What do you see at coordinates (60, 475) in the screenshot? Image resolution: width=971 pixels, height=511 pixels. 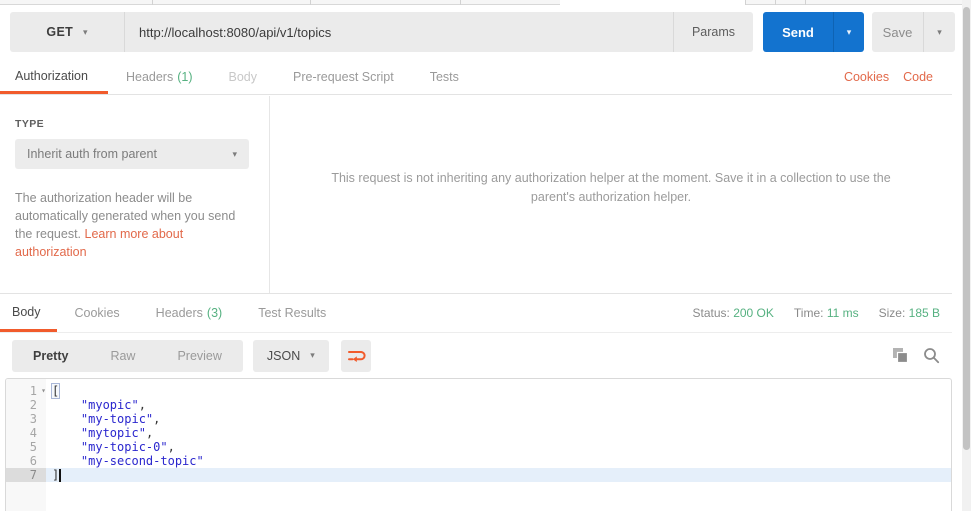 I see `text-cursor` at bounding box center [60, 475].